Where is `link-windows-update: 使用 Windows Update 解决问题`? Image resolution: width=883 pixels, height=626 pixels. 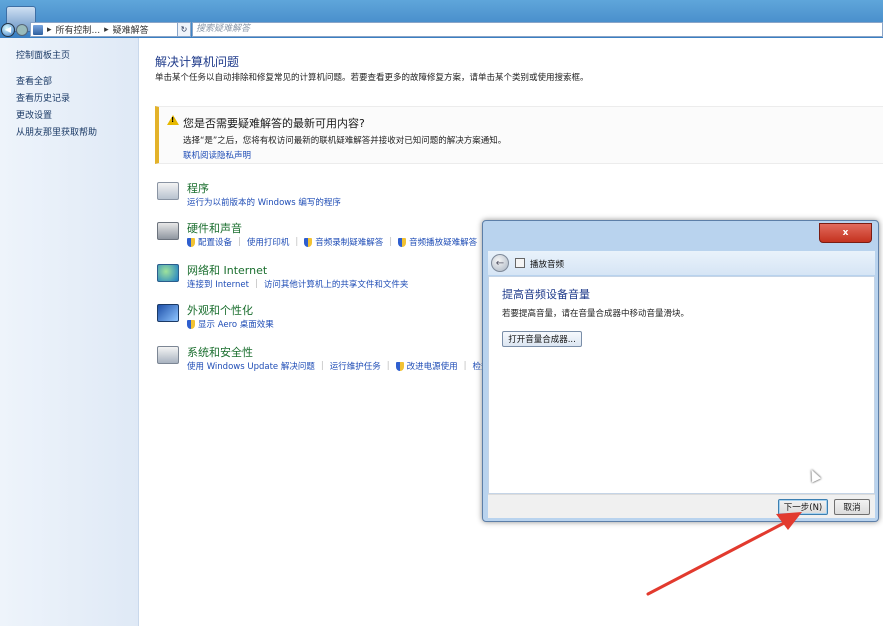
link-windows-update: 使用 Windows Update 解决问题 is located at coordinates (251, 366).